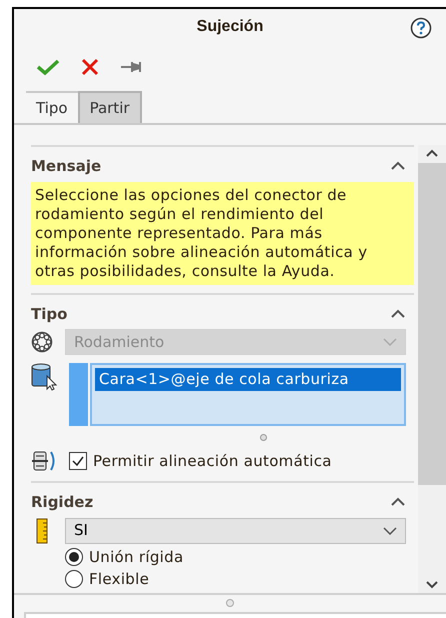 Image resolution: width=446 pixels, height=618 pixels. Describe the element at coordinates (78, 394) in the screenshot. I see `selection-color-bar` at that location.